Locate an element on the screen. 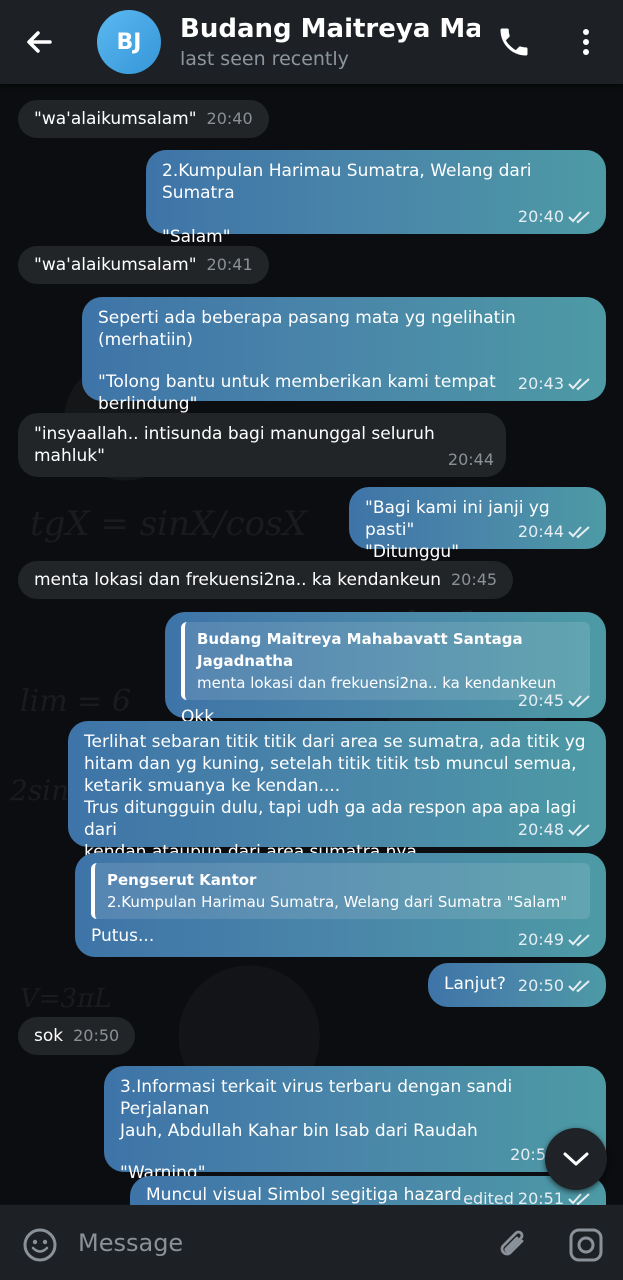 The width and height of the screenshot is (623, 1280). emoji-icon is located at coordinates (40, 1245).